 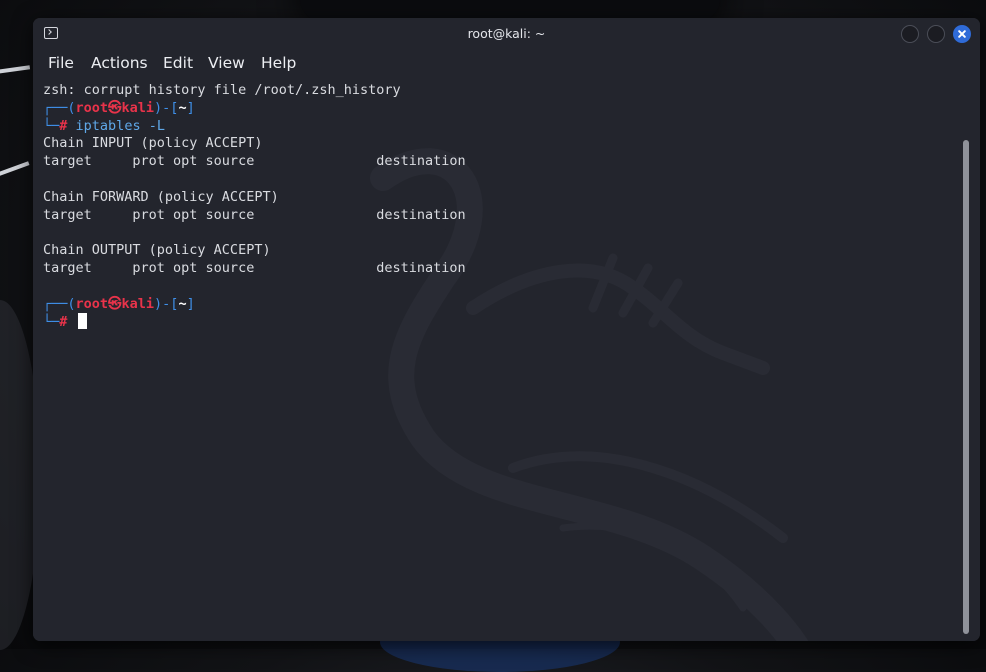 I want to click on title-bar: root@kali: ~, so click(x=506, y=34).